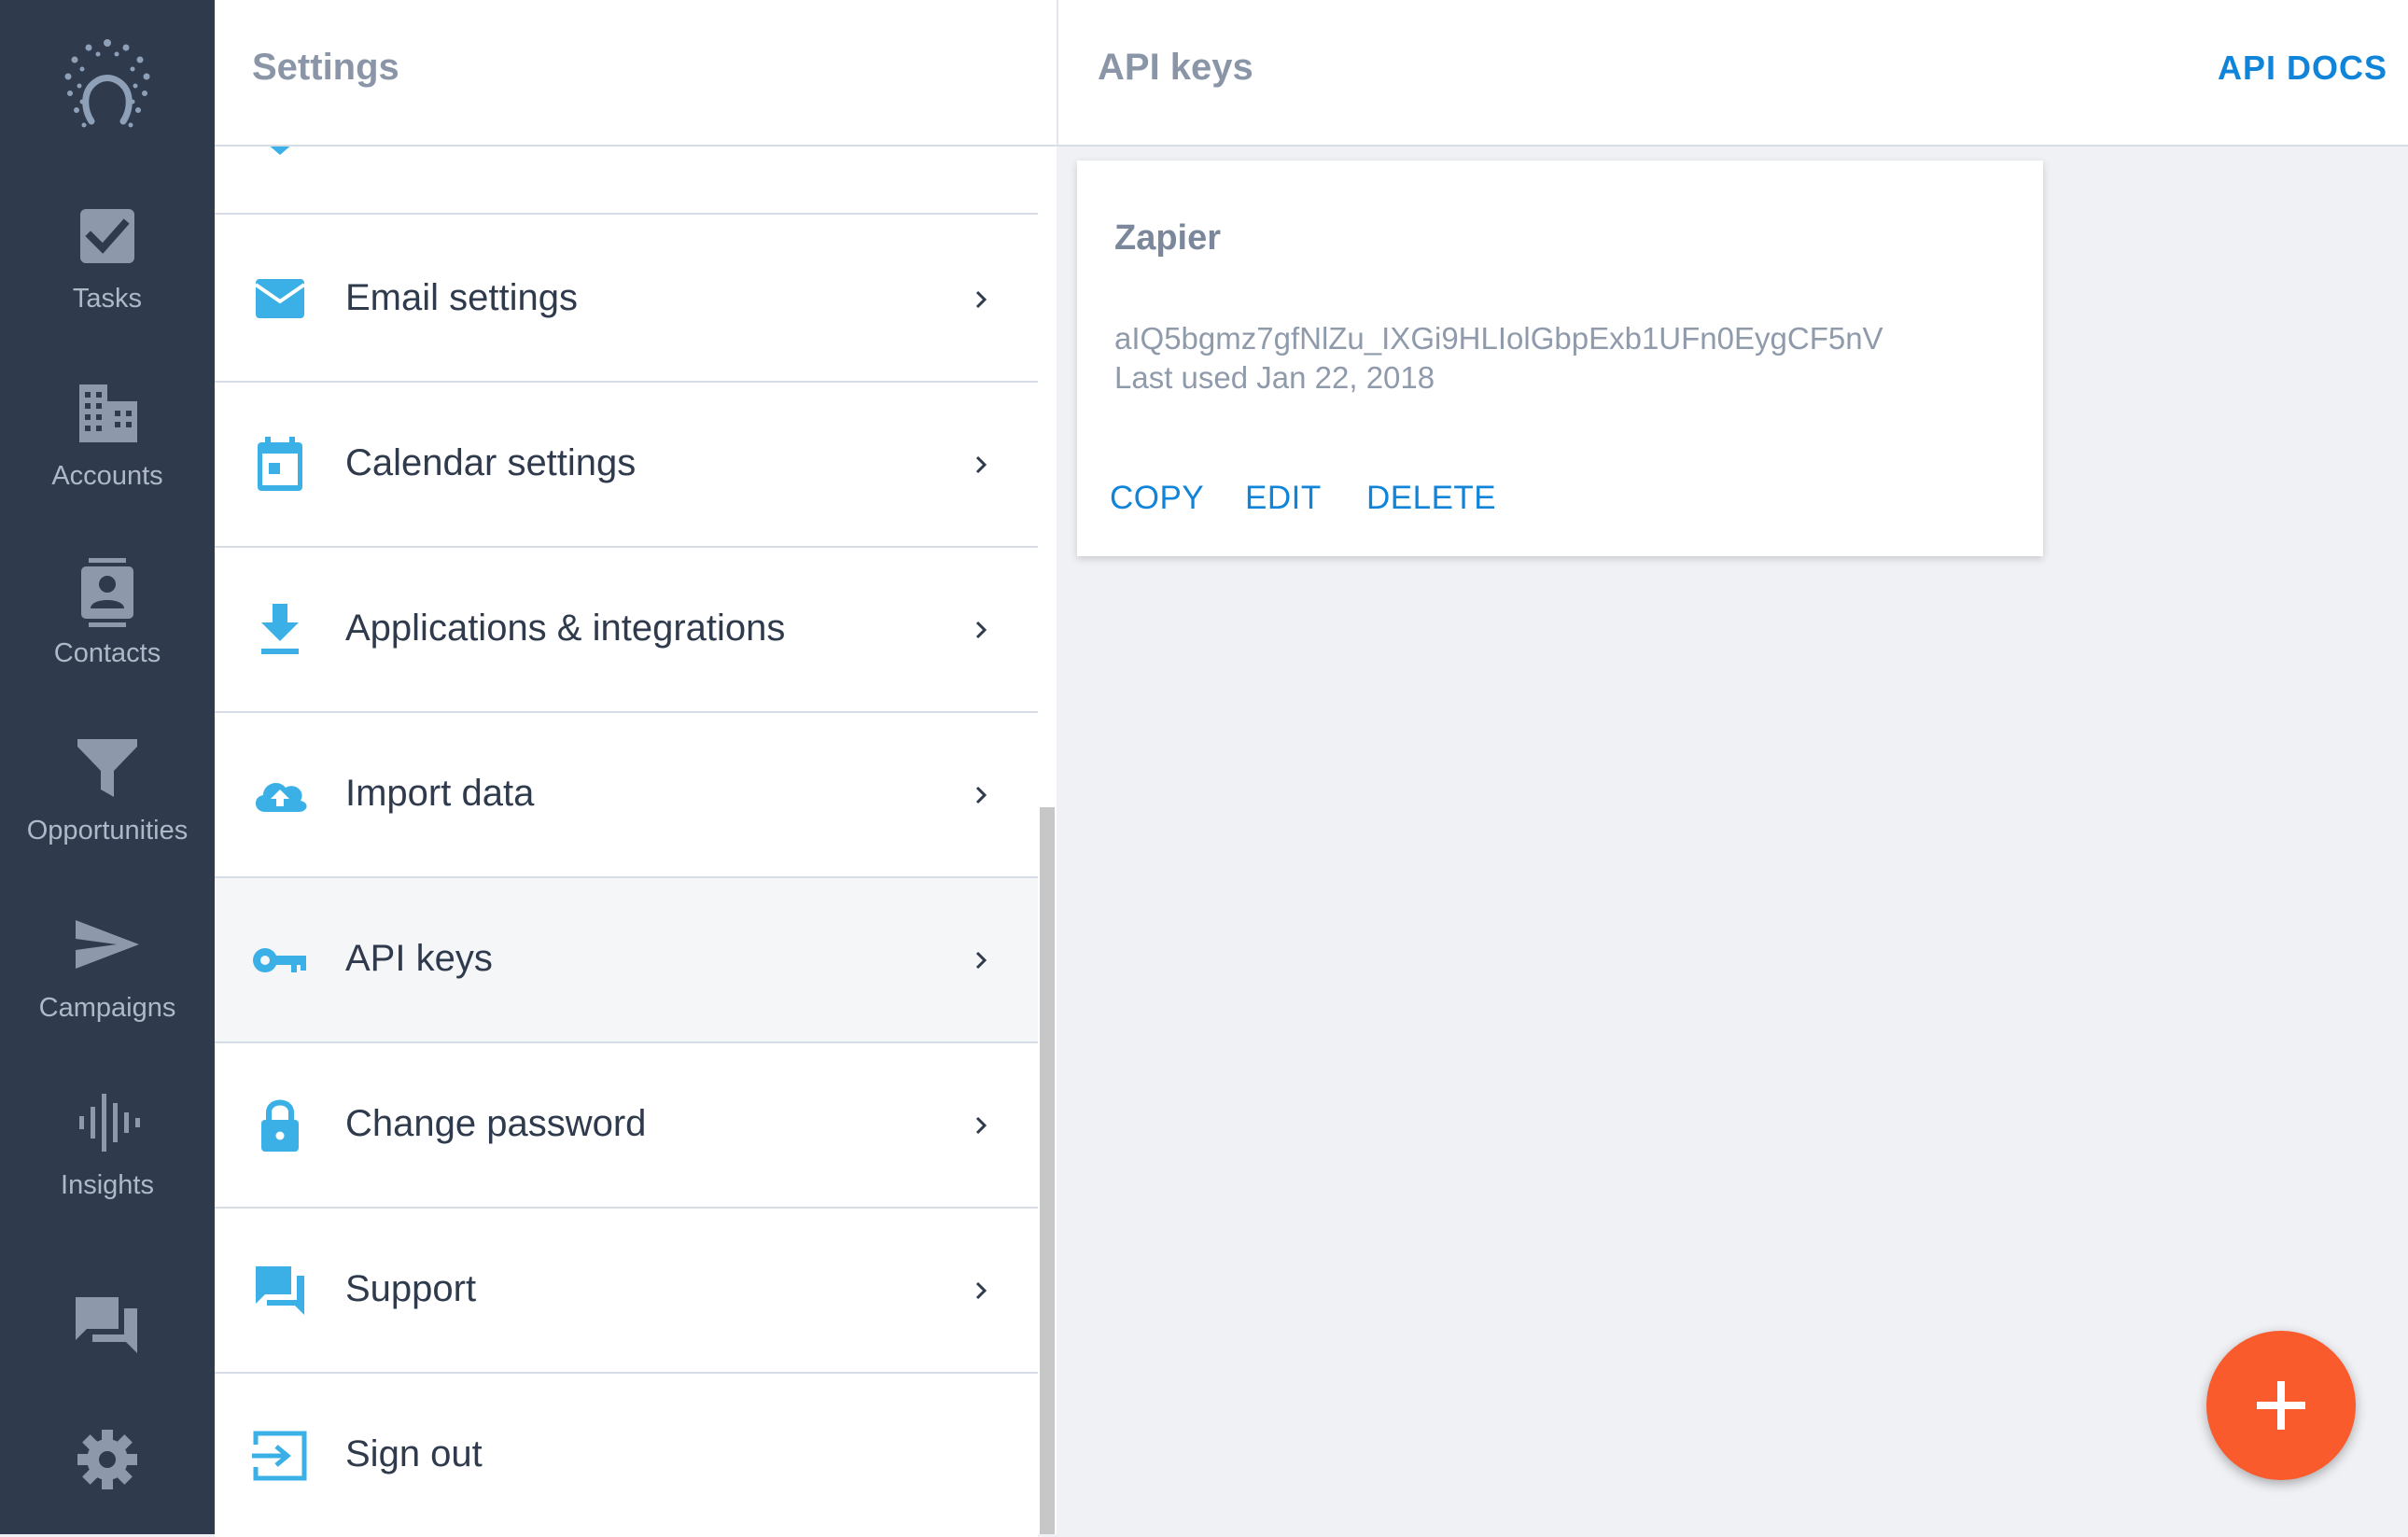  Describe the element at coordinates (1732, 74) in the screenshot. I see `main-header: API keys API DOCS` at that location.